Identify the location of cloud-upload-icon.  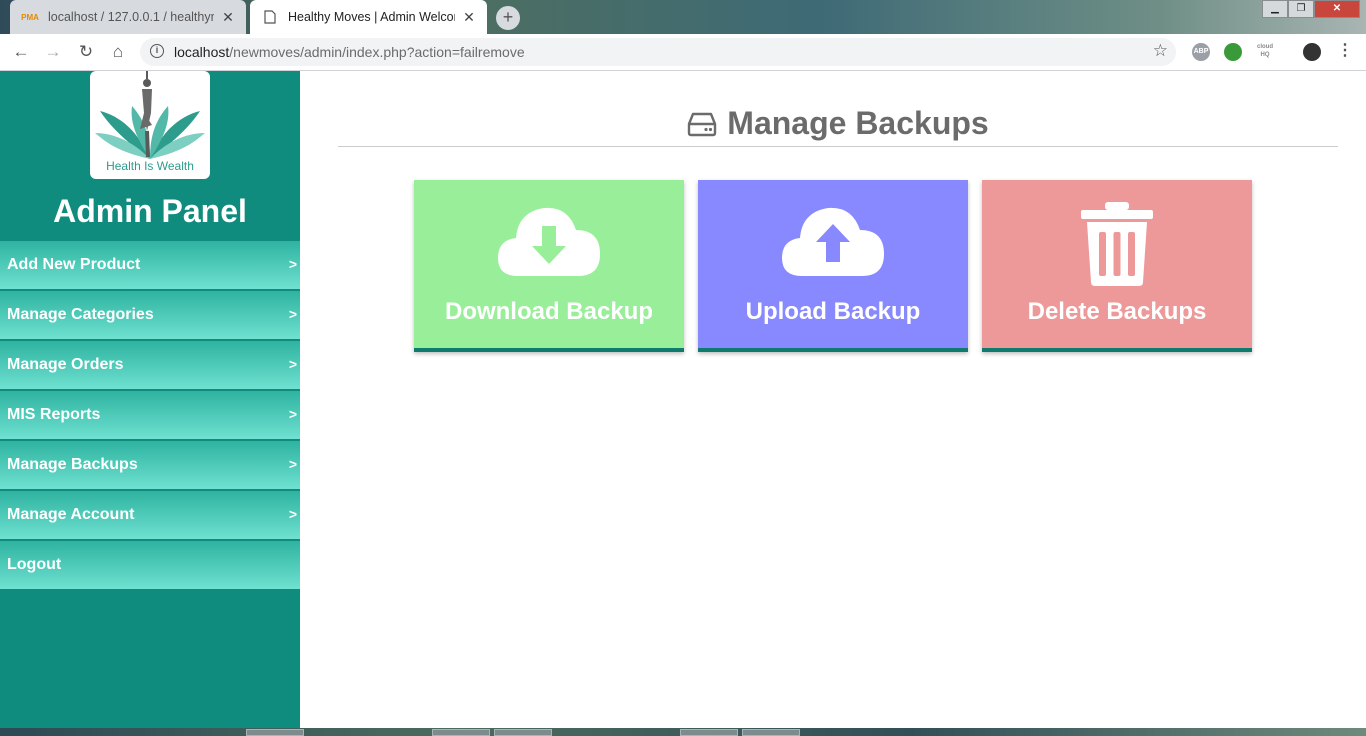
(833, 241).